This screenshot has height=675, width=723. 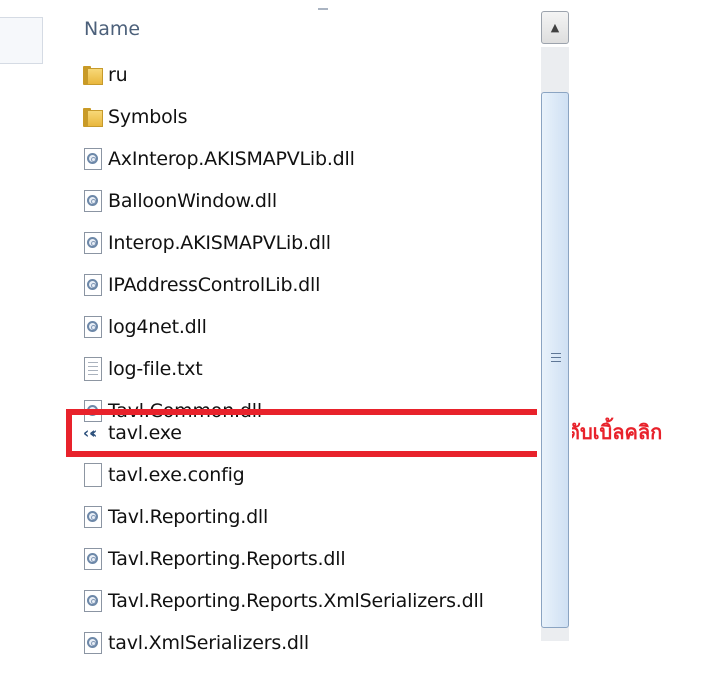 I want to click on list-item-file: log4net.dll, so click(x=308, y=327).